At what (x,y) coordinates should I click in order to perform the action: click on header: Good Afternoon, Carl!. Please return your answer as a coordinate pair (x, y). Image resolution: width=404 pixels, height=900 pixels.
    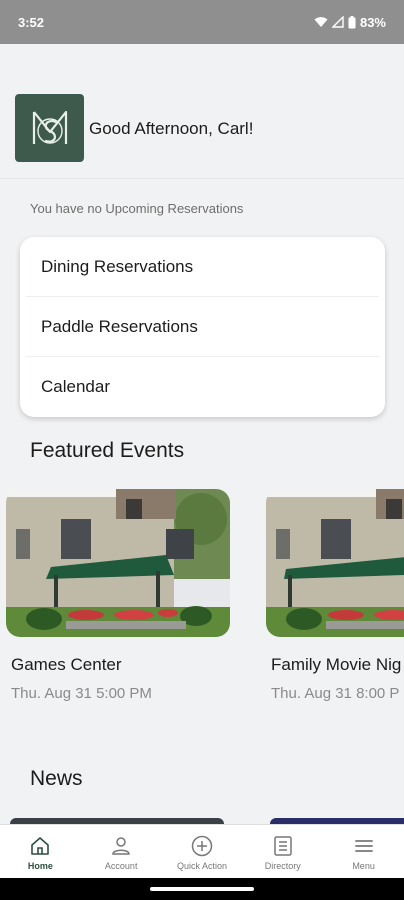
    Looking at the image, I should click on (202, 111).